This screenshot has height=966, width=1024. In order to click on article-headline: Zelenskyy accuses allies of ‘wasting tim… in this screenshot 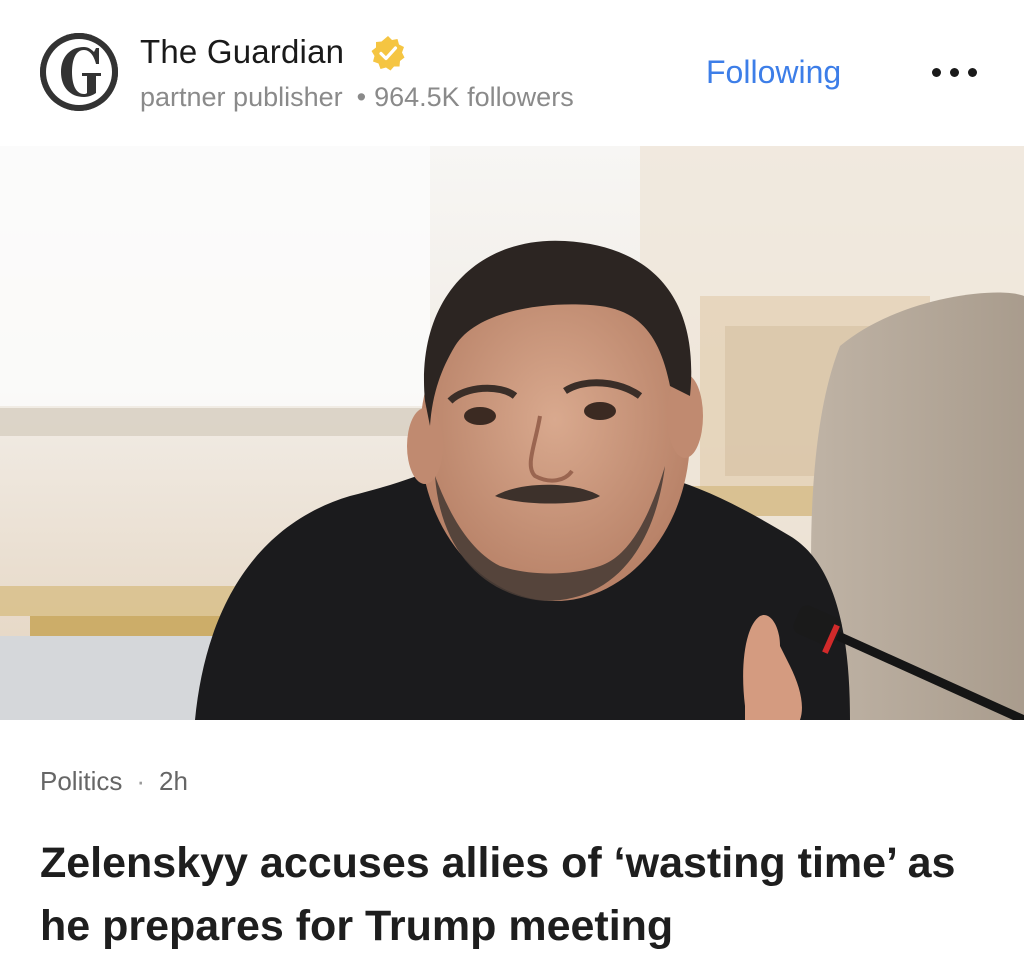, I will do `click(515, 895)`.